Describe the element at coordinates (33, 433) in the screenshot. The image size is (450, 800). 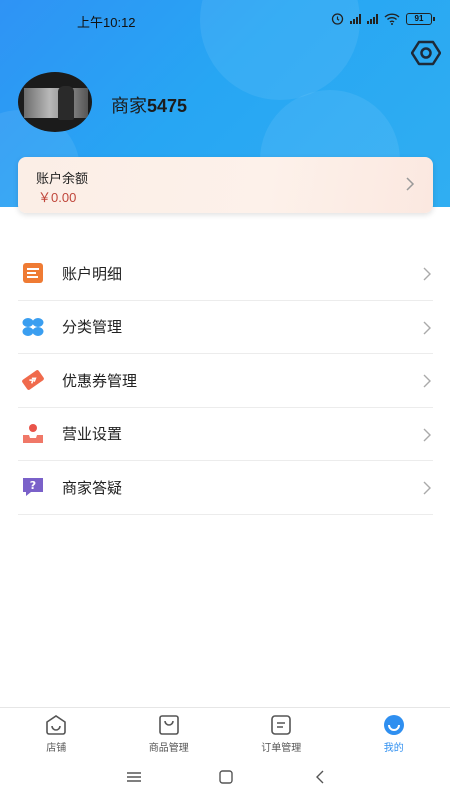
I see `business-settings-icon` at that location.